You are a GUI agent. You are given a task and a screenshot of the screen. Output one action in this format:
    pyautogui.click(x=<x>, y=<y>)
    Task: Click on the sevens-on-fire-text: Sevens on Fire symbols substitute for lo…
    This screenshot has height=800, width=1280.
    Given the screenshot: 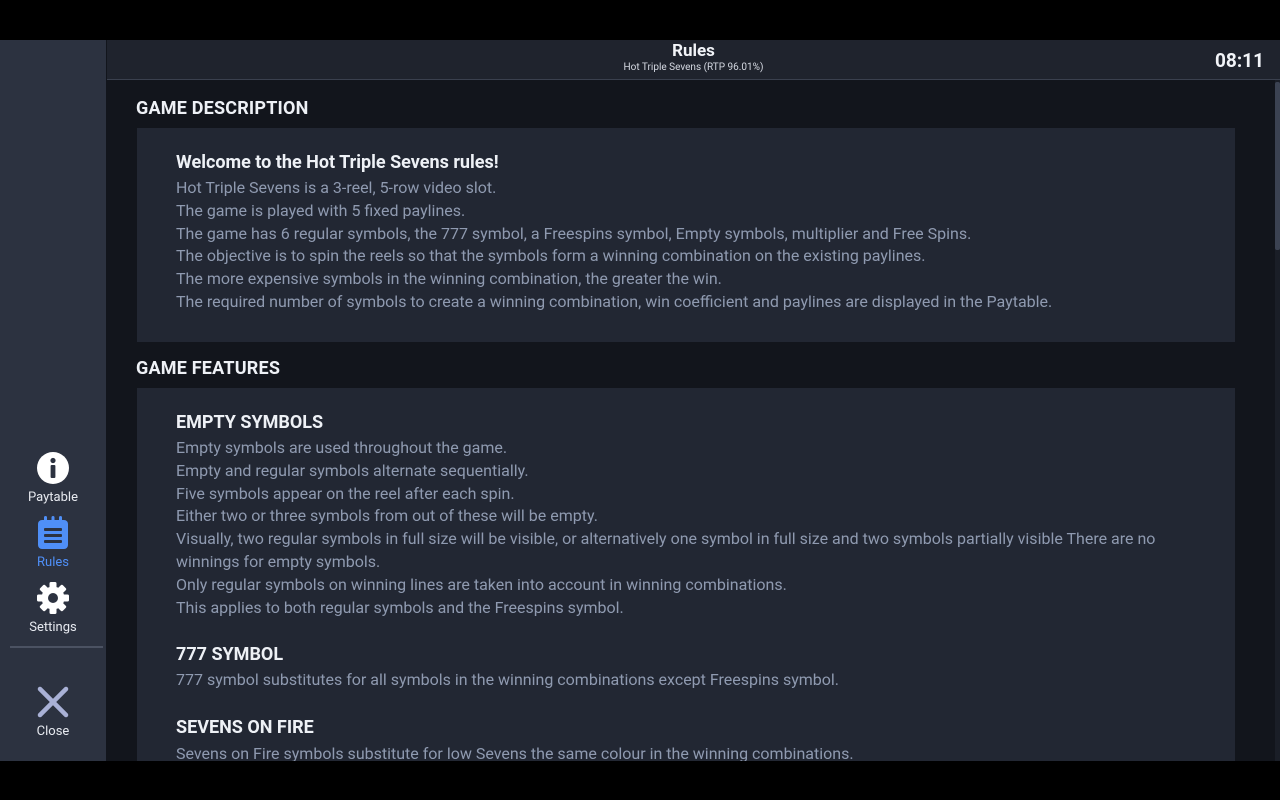 What is the action you would take?
    pyautogui.click(x=686, y=752)
    